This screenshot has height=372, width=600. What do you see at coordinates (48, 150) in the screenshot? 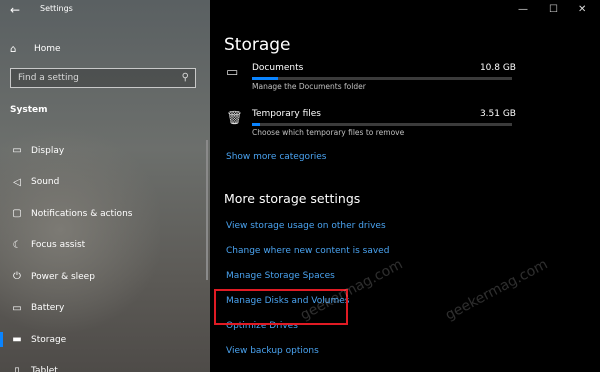
I see `sidebar-item-label: Display` at bounding box center [48, 150].